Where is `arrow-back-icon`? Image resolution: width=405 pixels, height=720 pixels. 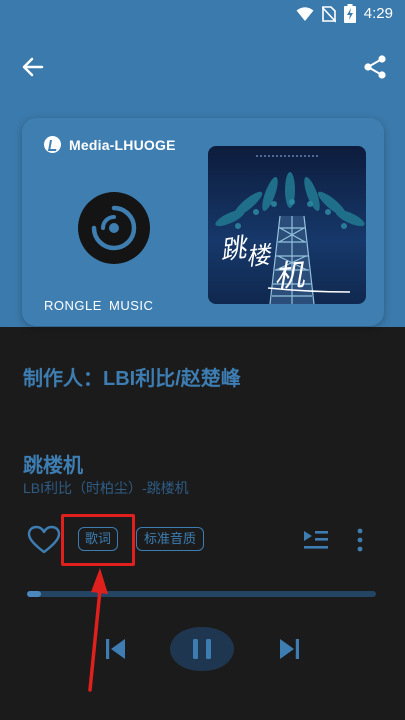 arrow-back-icon is located at coordinates (33, 67).